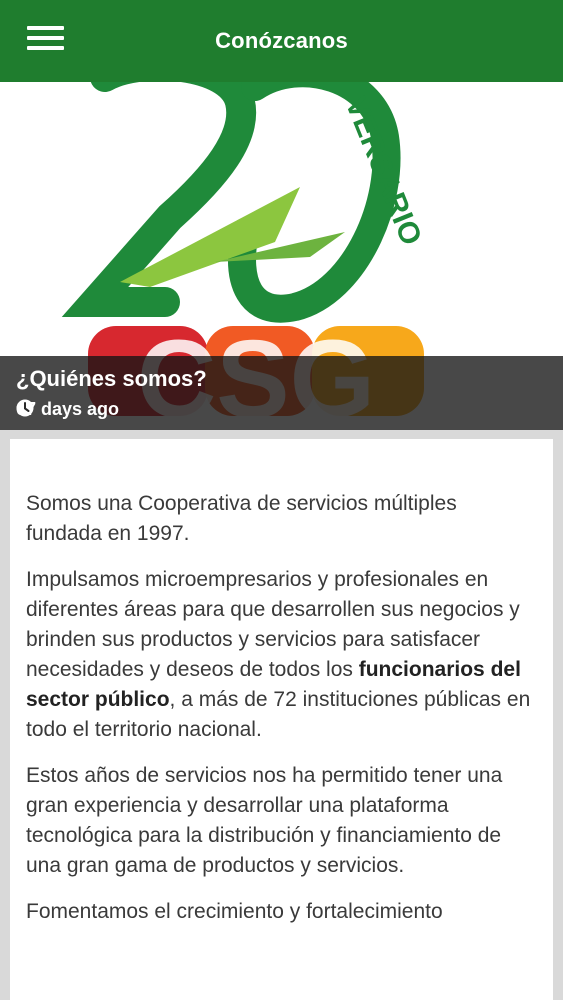 This screenshot has width=563, height=1000. I want to click on clock-icon, so click(25, 408).